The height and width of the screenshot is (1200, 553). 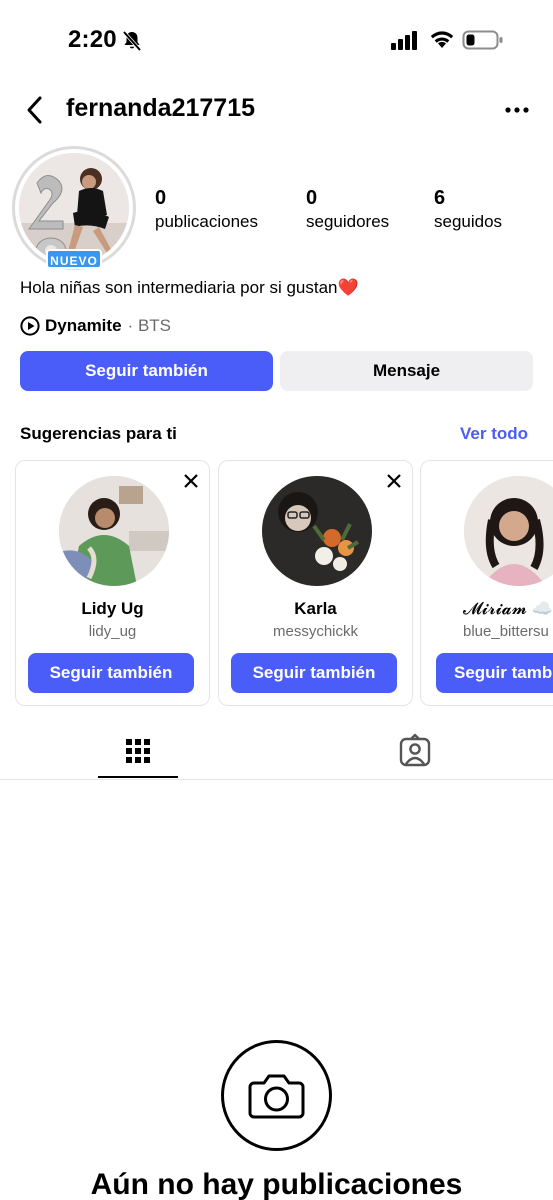 What do you see at coordinates (30, 326) in the screenshot?
I see `play-circle-icon` at bounding box center [30, 326].